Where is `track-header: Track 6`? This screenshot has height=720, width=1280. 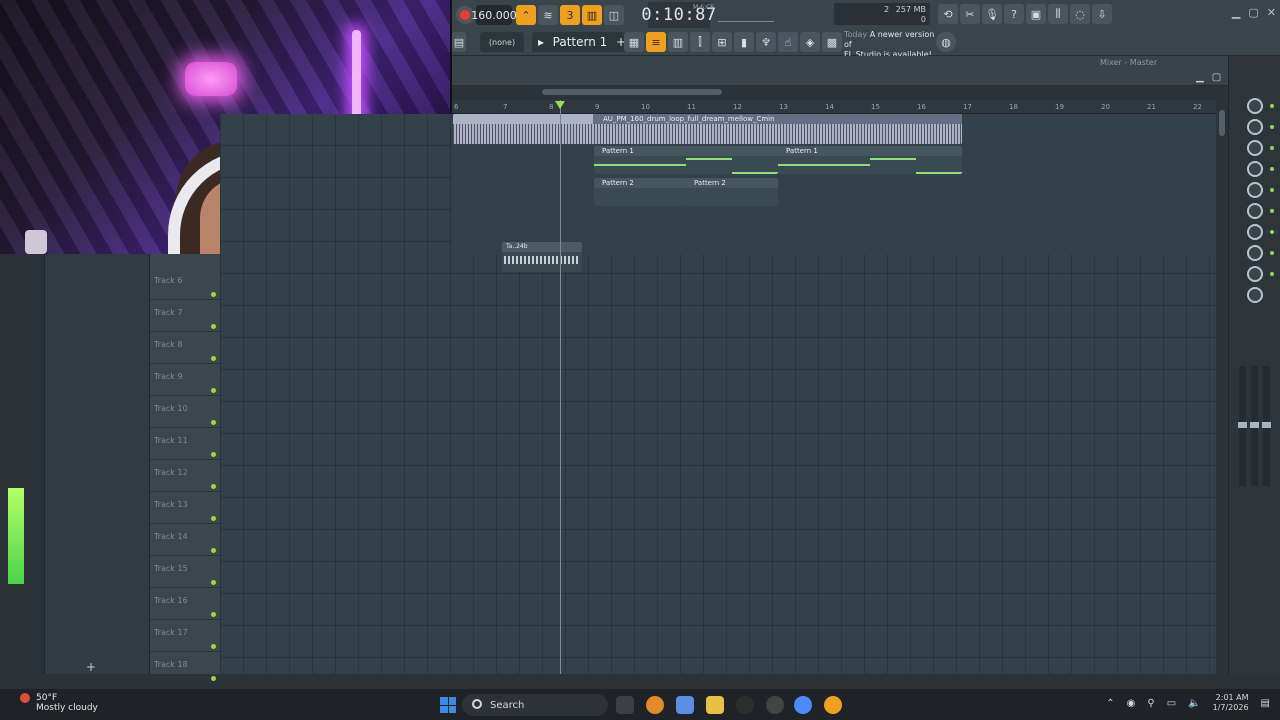
track-header: Track 6 is located at coordinates (185, 284).